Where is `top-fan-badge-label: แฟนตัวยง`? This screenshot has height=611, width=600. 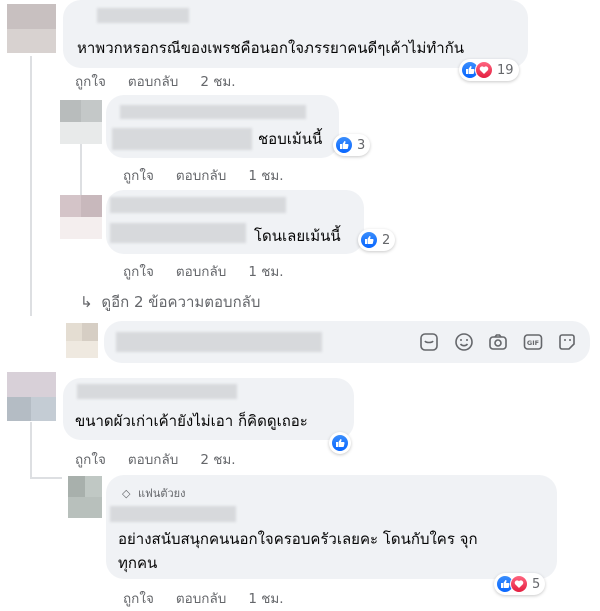
top-fan-badge-label: แฟนตัวยง is located at coordinates (161, 493).